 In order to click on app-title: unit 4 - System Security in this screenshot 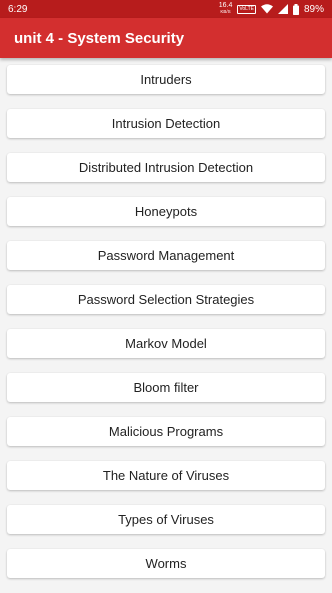, I will do `click(99, 38)`.